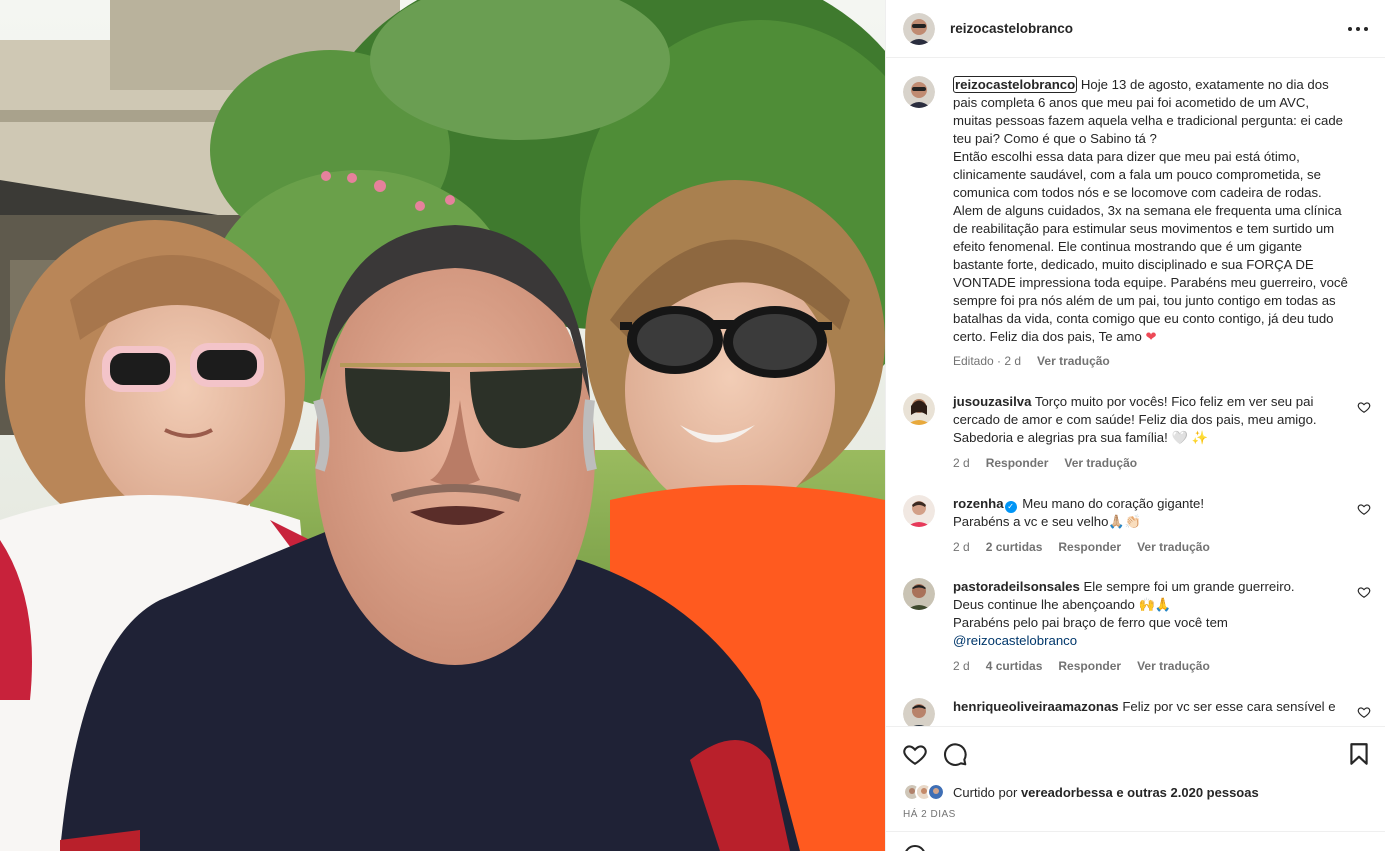  I want to click on likes-prefix: Curtido por, so click(985, 792).